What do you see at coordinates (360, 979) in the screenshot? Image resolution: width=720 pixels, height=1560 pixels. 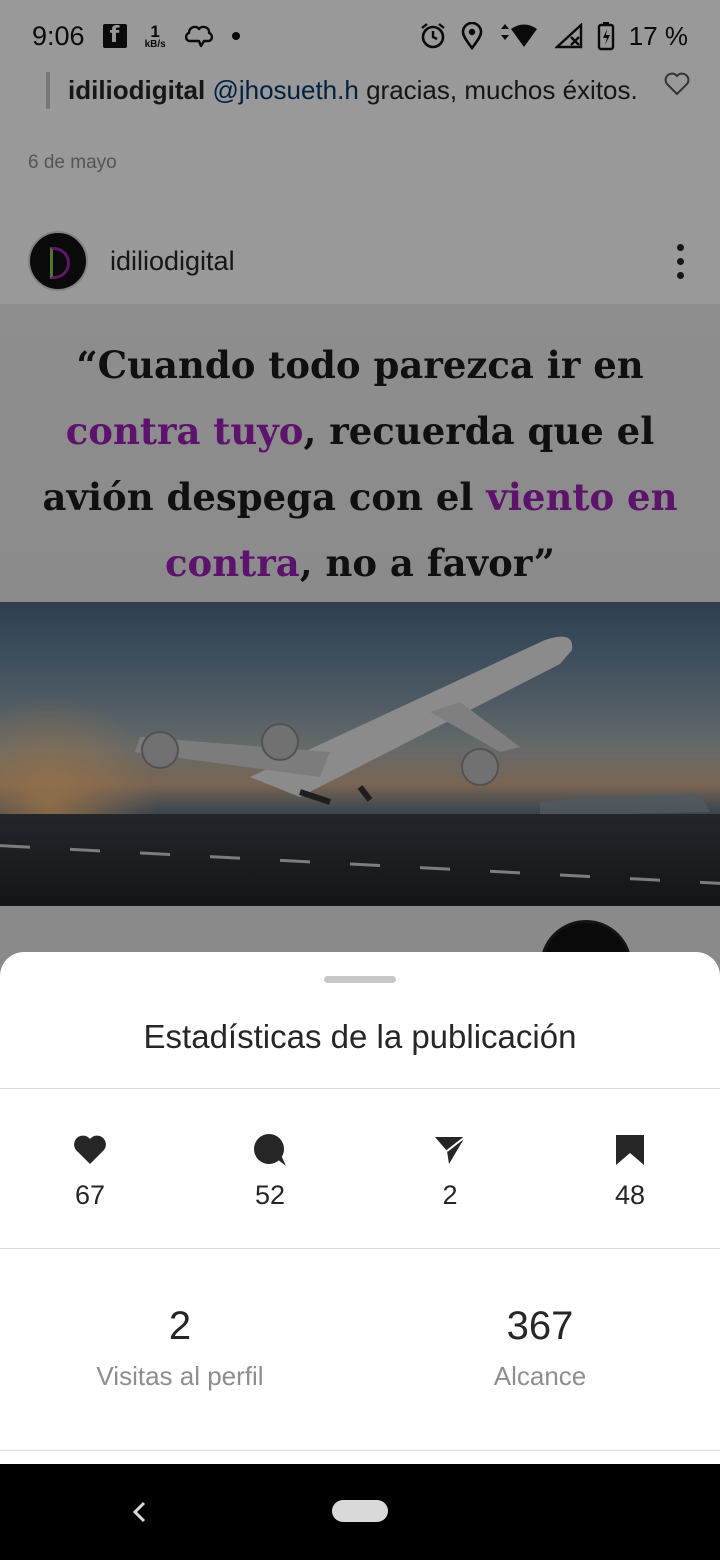 I see `sheet-drag-handle` at bounding box center [360, 979].